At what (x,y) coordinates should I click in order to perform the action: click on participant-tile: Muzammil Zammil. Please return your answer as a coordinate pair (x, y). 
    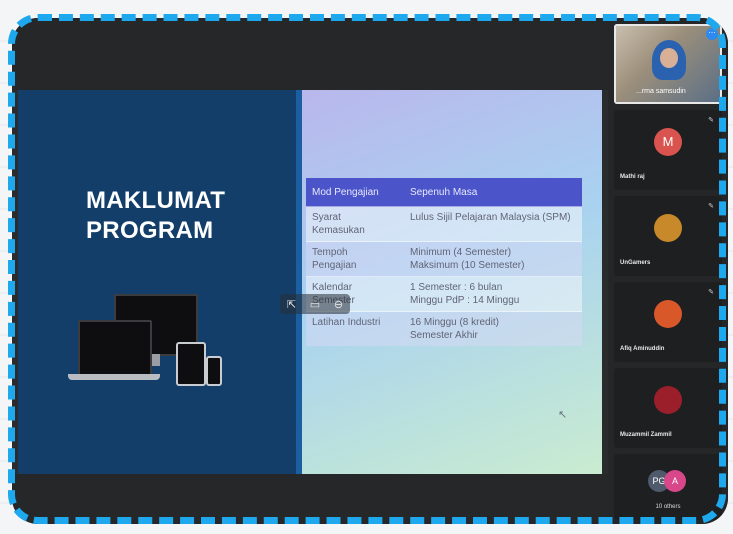
    Looking at the image, I should click on (668, 408).